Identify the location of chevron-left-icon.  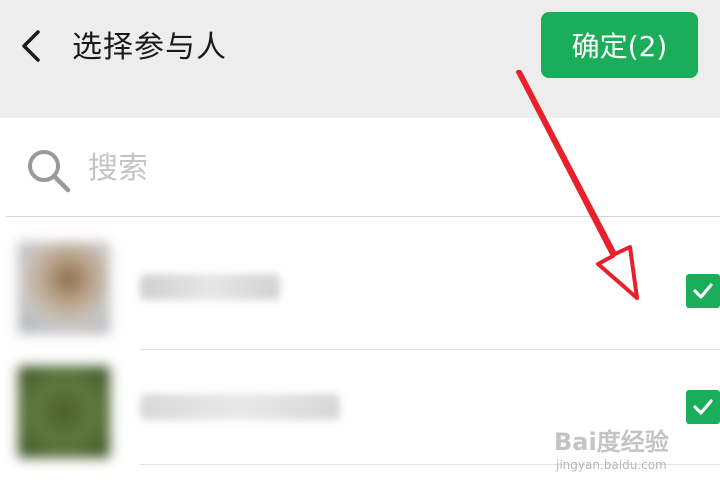
(31, 46).